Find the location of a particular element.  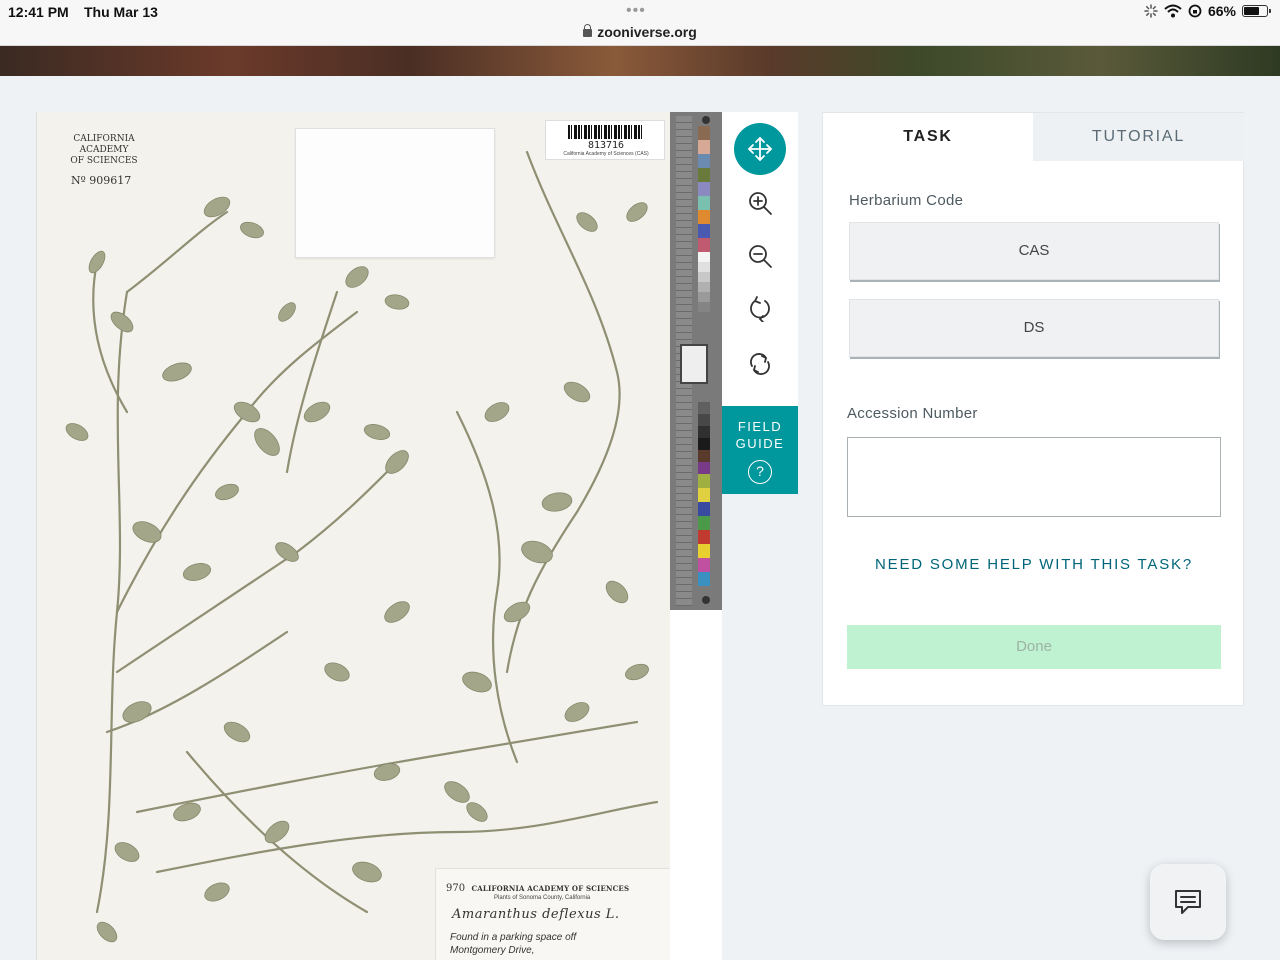

ruler-hole-bottom is located at coordinates (706, 600).